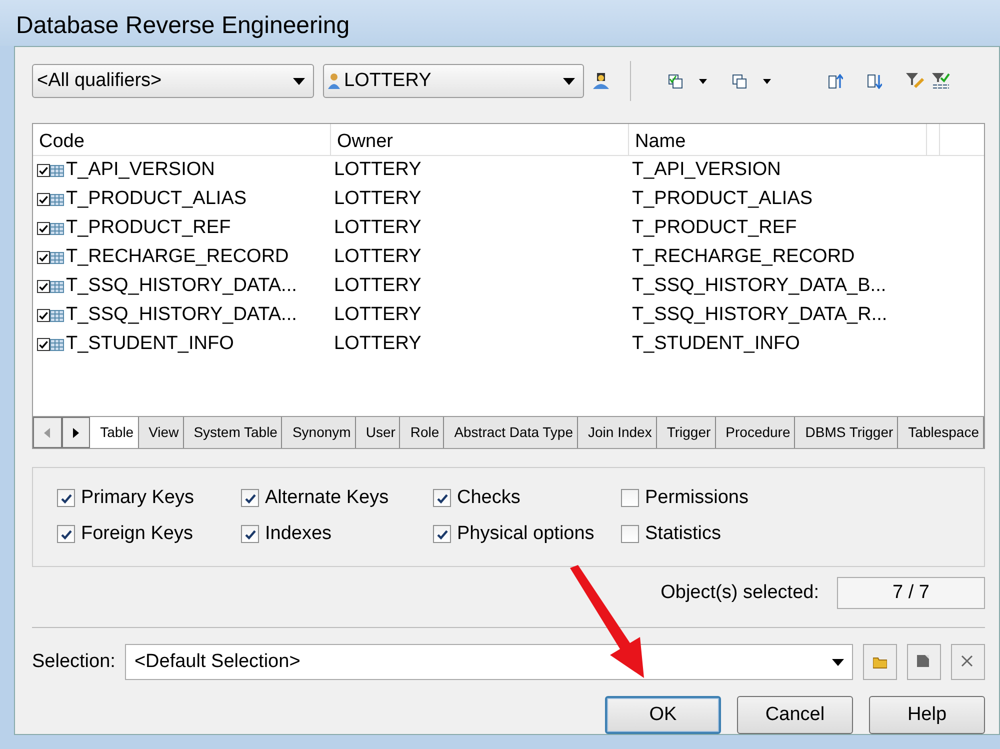  I want to click on tab: Role, so click(422, 432).